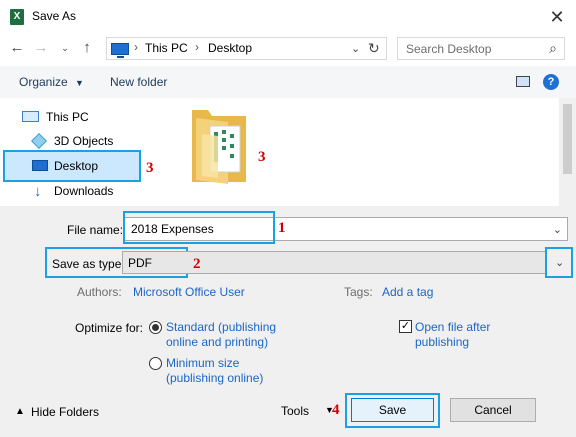 This screenshot has height=437, width=576. What do you see at coordinates (40, 165) in the screenshot?
I see `desktop-icon` at bounding box center [40, 165].